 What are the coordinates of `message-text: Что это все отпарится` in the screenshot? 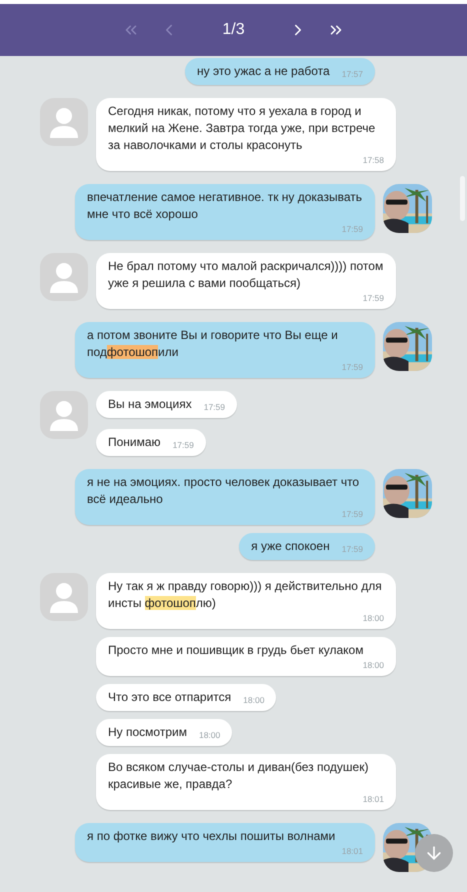 It's located at (170, 697).